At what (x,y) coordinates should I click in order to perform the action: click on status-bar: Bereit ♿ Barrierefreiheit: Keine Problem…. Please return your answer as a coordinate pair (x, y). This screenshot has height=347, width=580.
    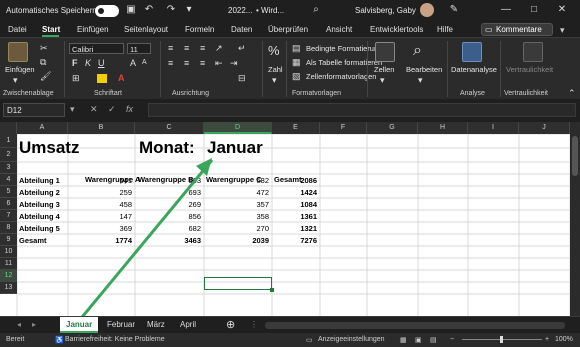
    Looking at the image, I should click on (290, 340).